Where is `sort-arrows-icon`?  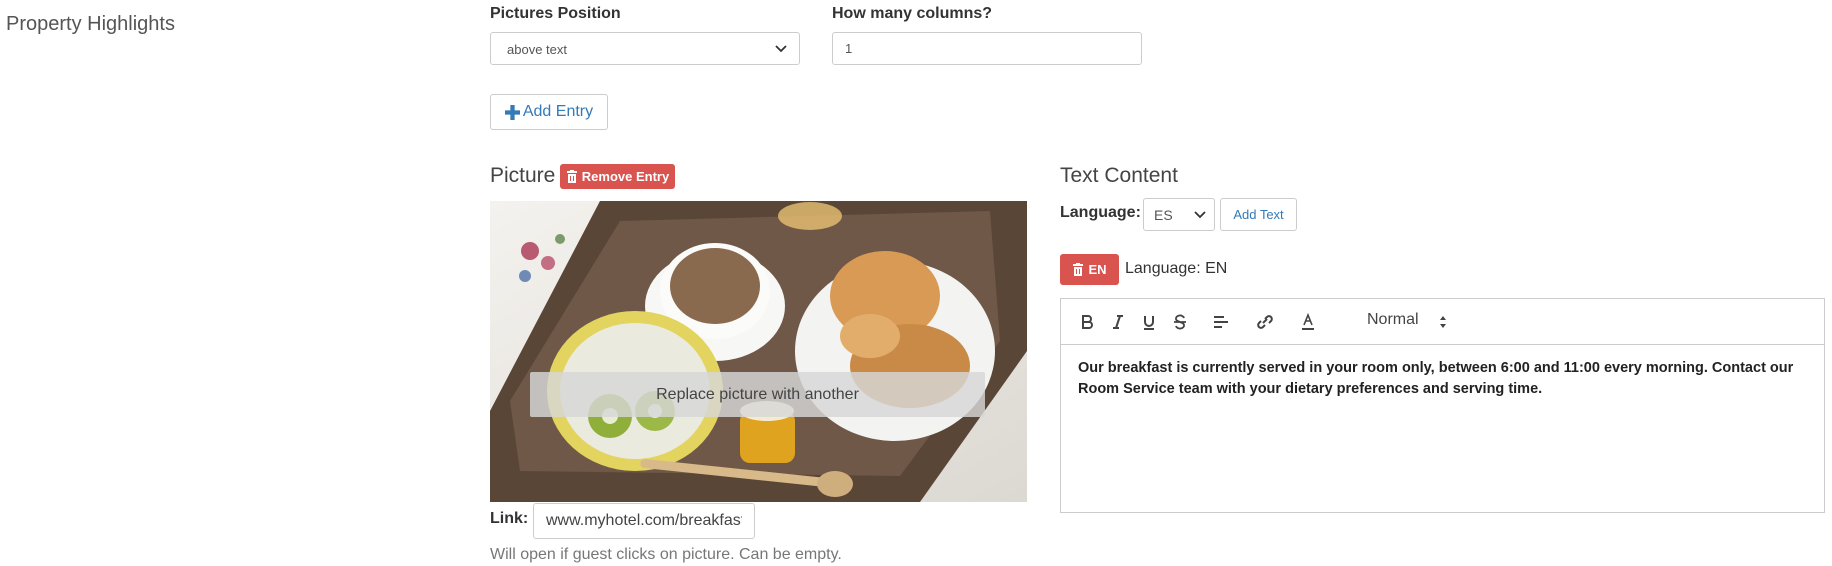 sort-arrows-icon is located at coordinates (1443, 322).